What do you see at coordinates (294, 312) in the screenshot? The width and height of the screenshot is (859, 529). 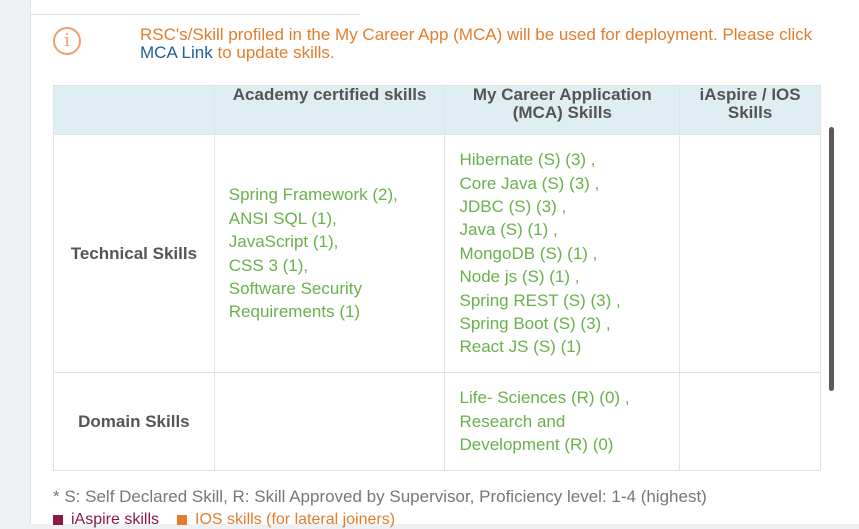 I see `skill-item: Requirements (1)` at bounding box center [294, 312].